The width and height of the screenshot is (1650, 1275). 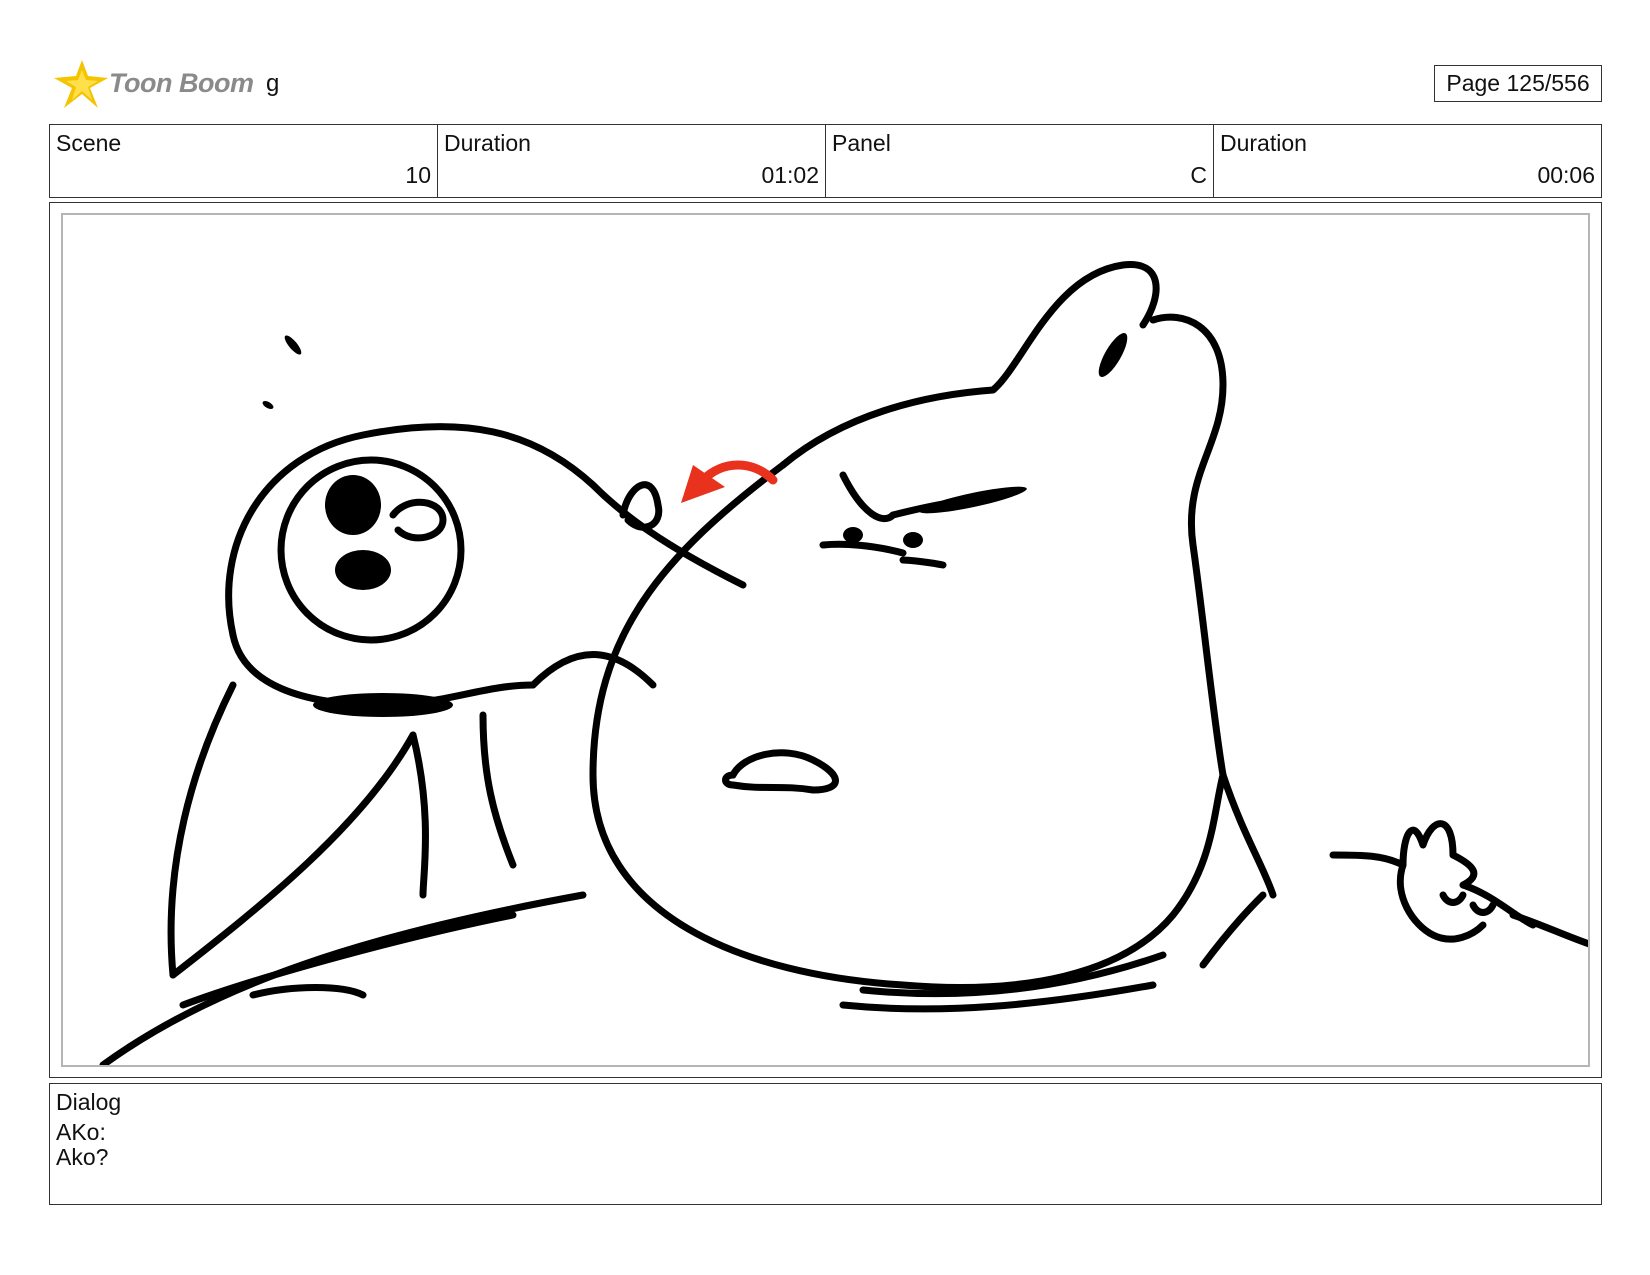 I want to click on panel-duration-label: Duration, so click(x=1263, y=143).